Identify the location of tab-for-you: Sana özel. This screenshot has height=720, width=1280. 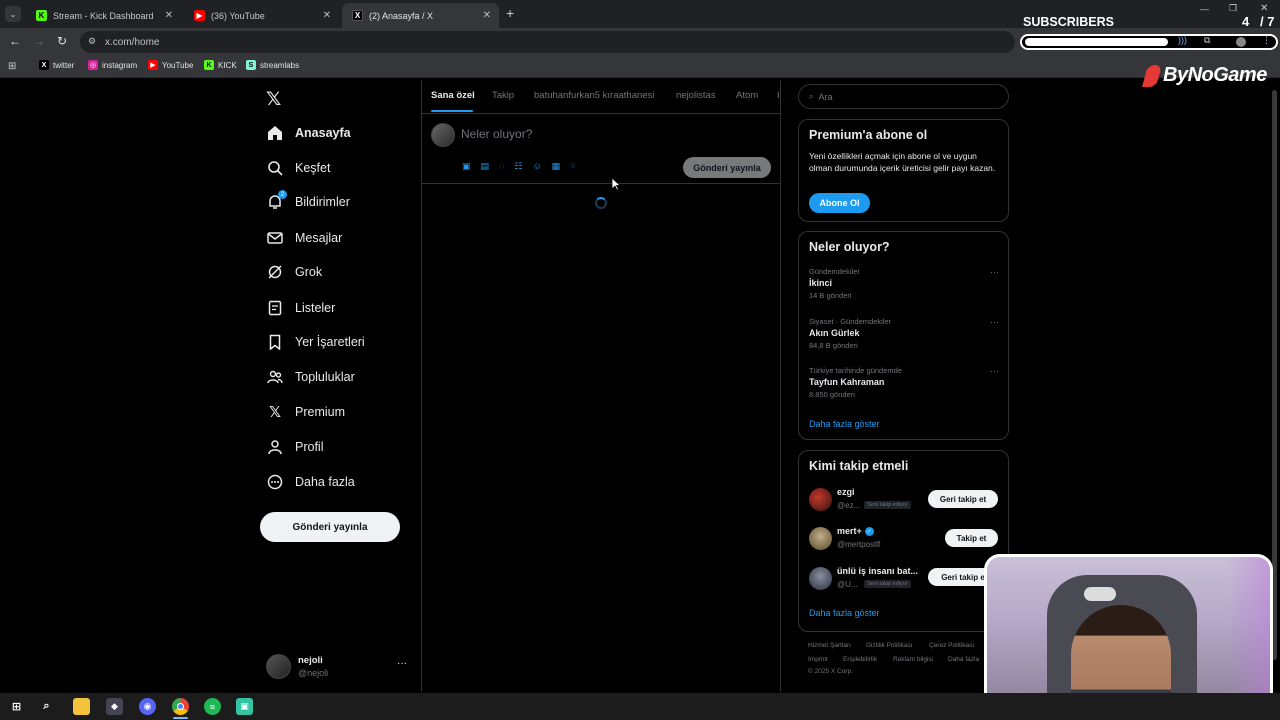
(453, 95).